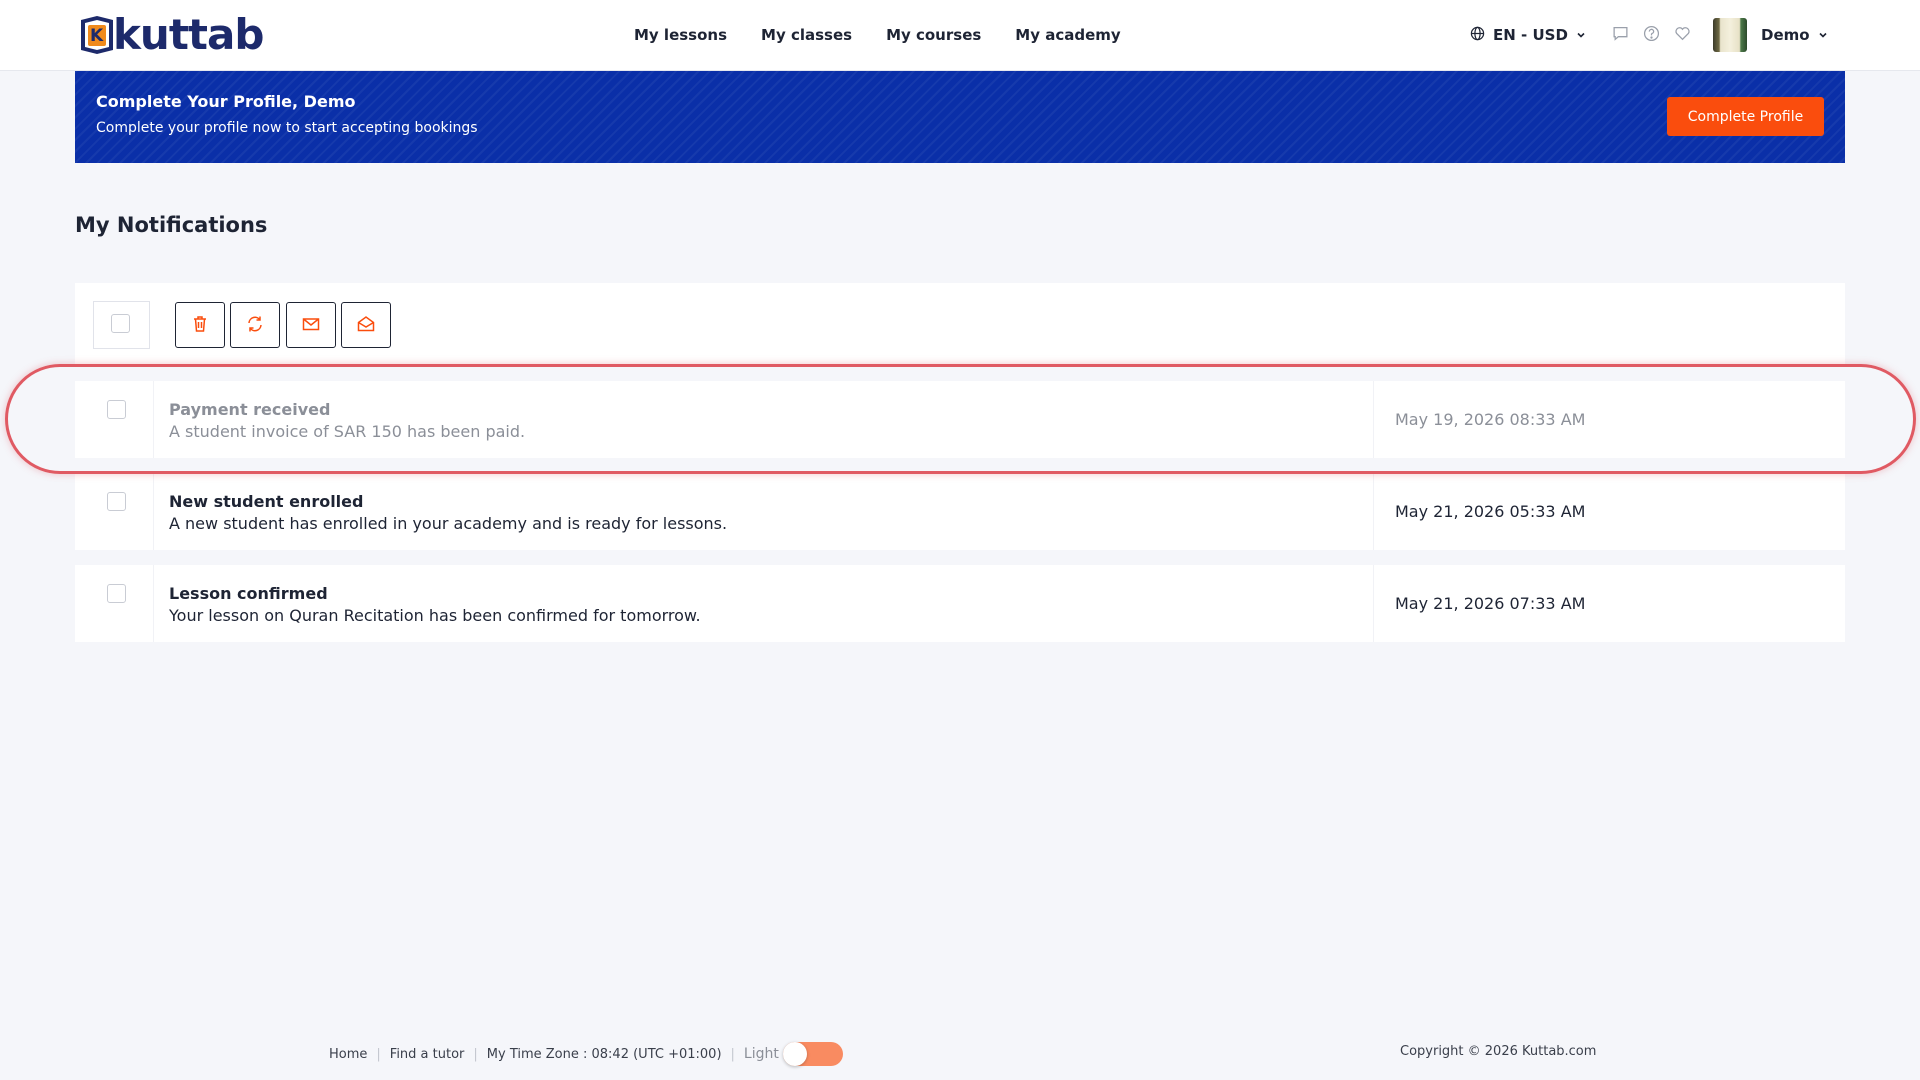 The image size is (1920, 1080). What do you see at coordinates (1490, 419) in the screenshot?
I see `notification-date: May 19, 2026 08:33 AM` at bounding box center [1490, 419].